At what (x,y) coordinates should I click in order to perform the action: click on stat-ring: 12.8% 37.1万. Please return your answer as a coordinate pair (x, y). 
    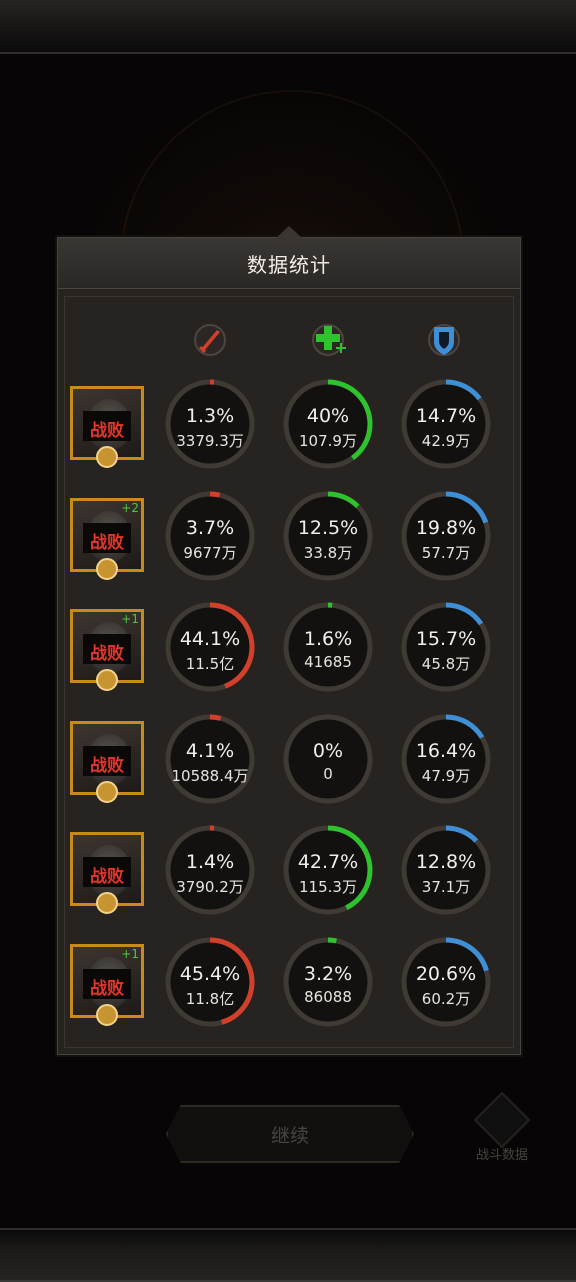
    Looking at the image, I should click on (446, 870).